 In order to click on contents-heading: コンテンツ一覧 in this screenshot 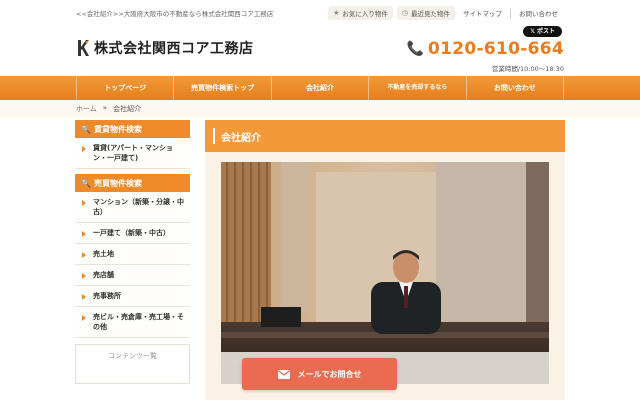, I will do `click(132, 356)`.